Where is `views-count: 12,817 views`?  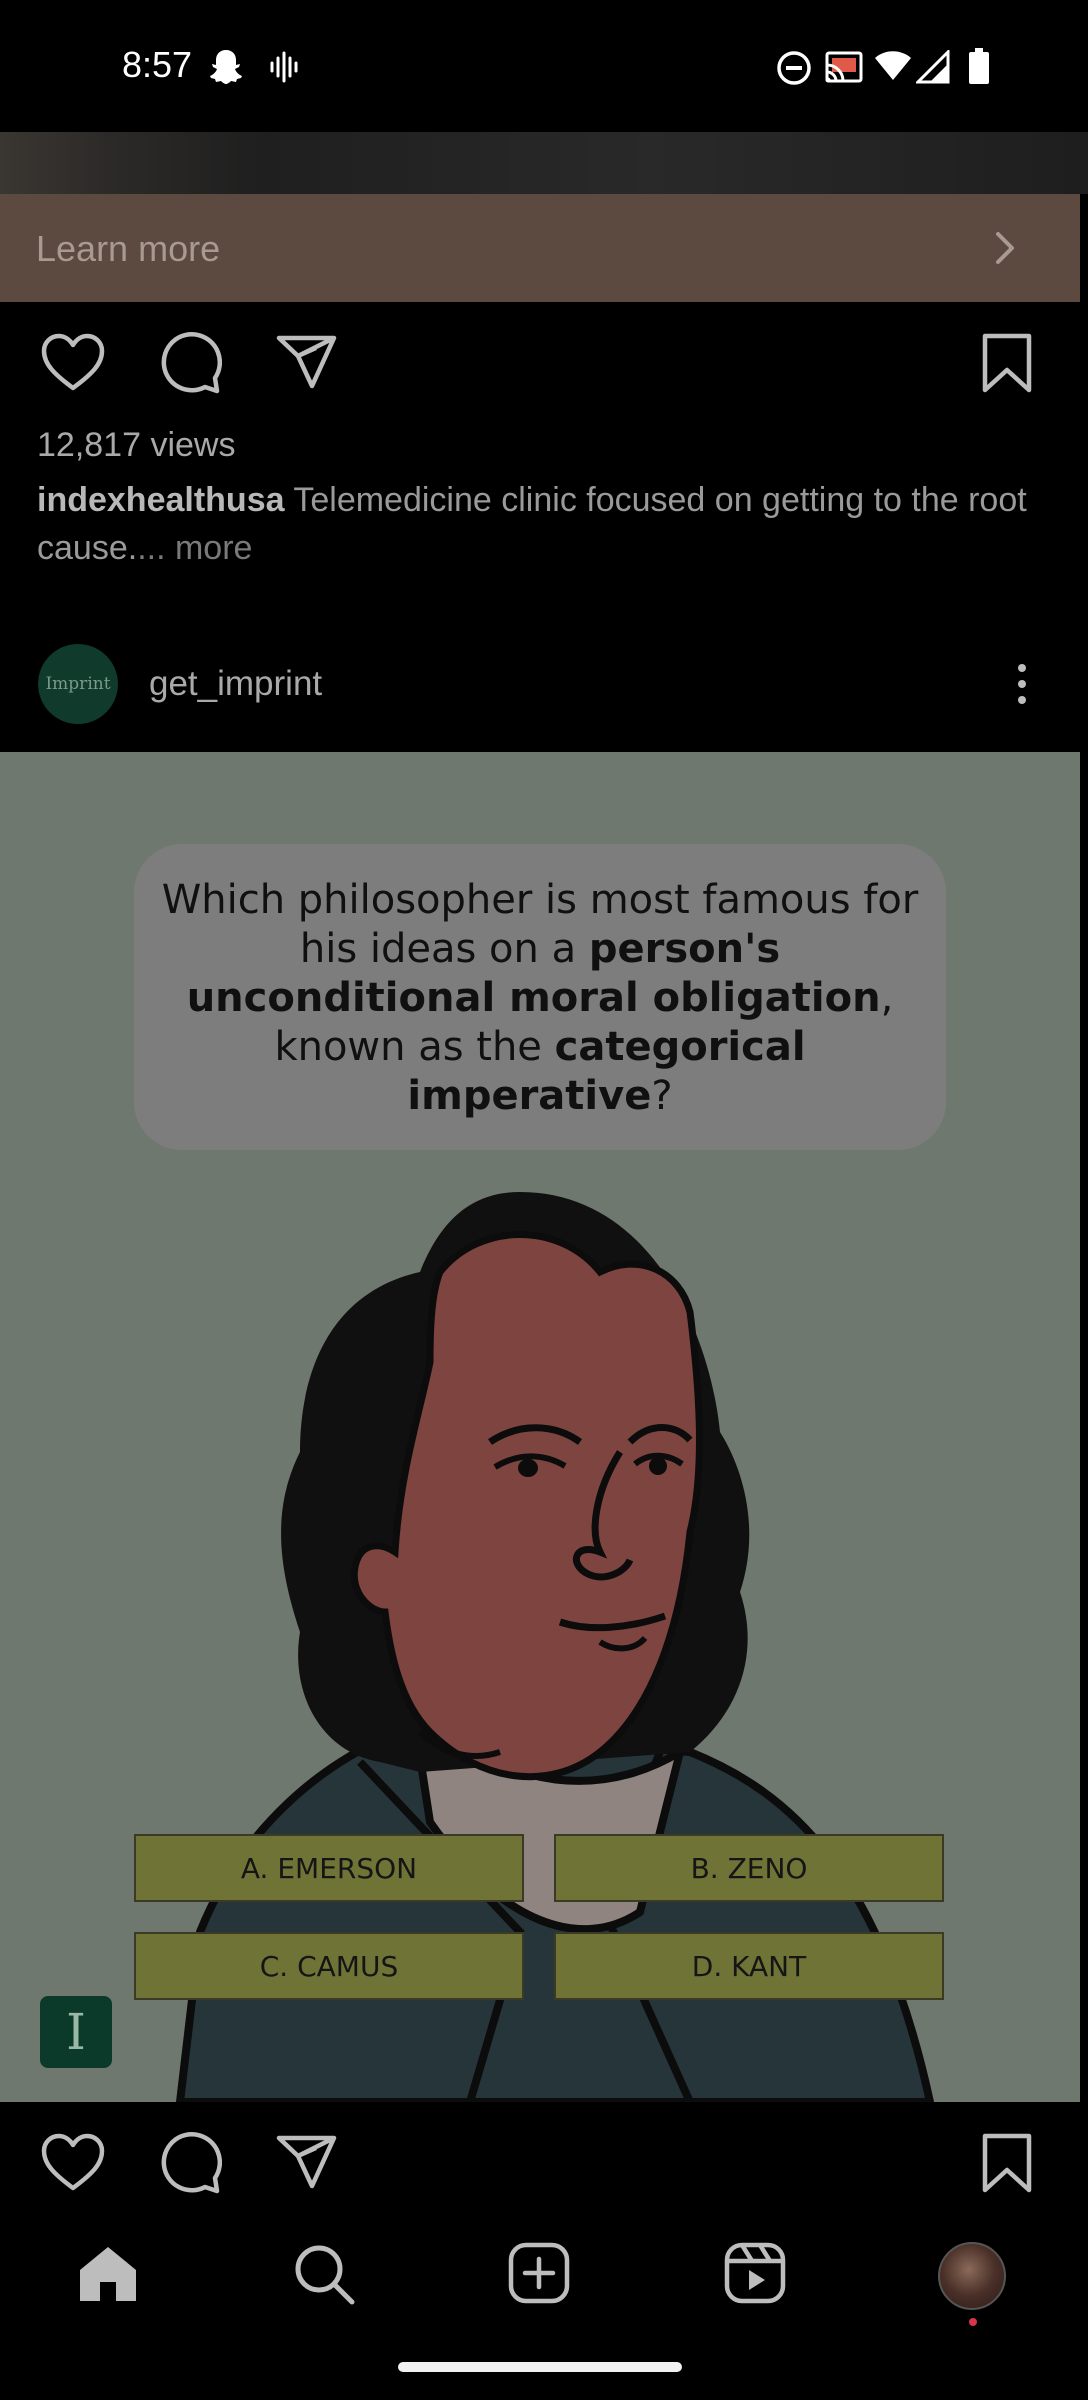
views-count: 12,817 views is located at coordinates (136, 445).